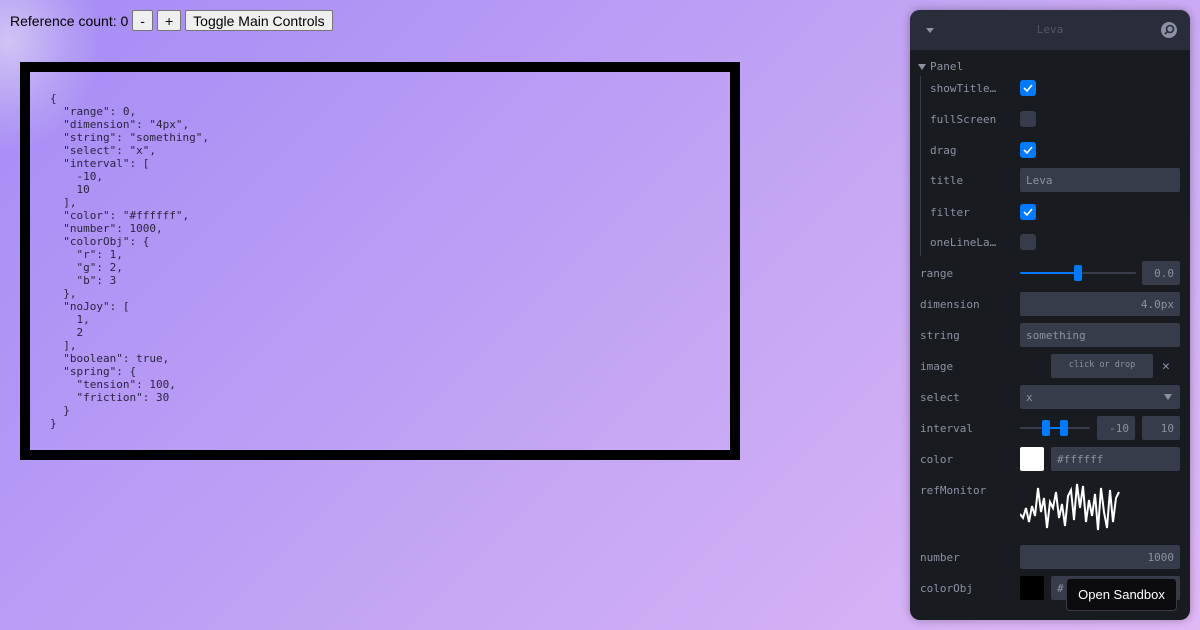 The image size is (1200, 630). I want to click on filter-checkbox, so click(1028, 212).